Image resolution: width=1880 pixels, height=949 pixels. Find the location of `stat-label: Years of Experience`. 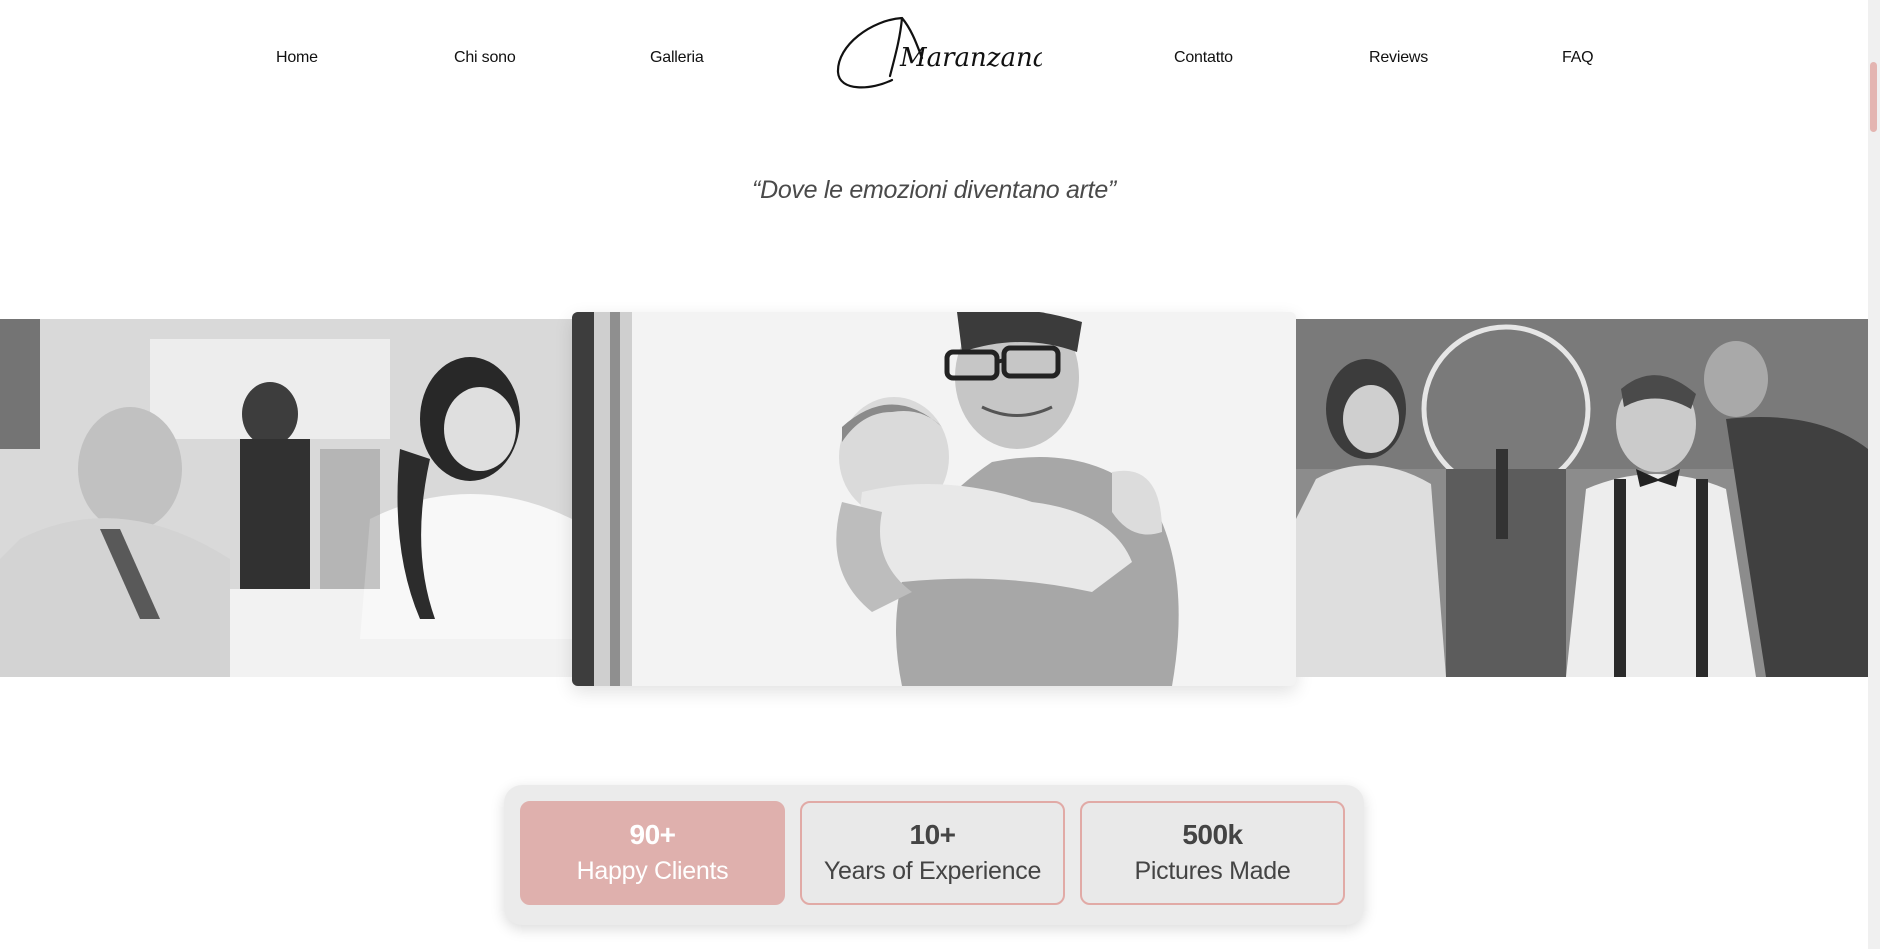

stat-label: Years of Experience is located at coordinates (932, 871).